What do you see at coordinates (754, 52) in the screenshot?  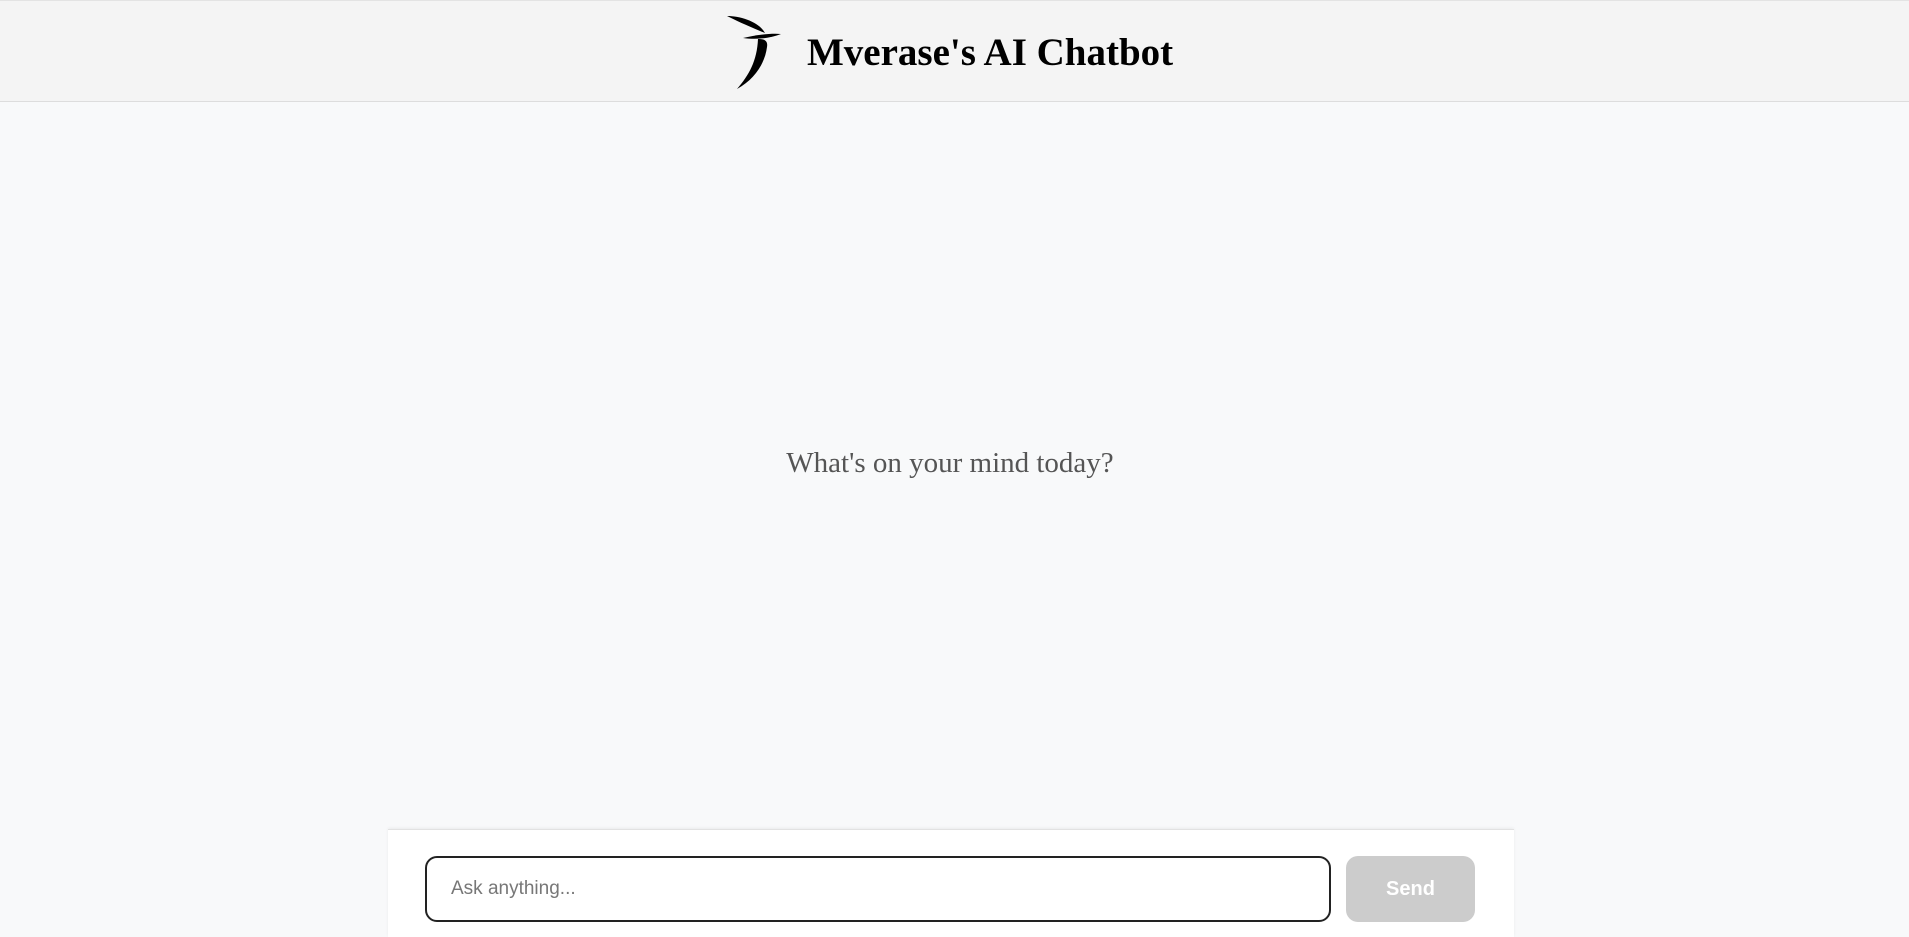 I see `logo-icon` at bounding box center [754, 52].